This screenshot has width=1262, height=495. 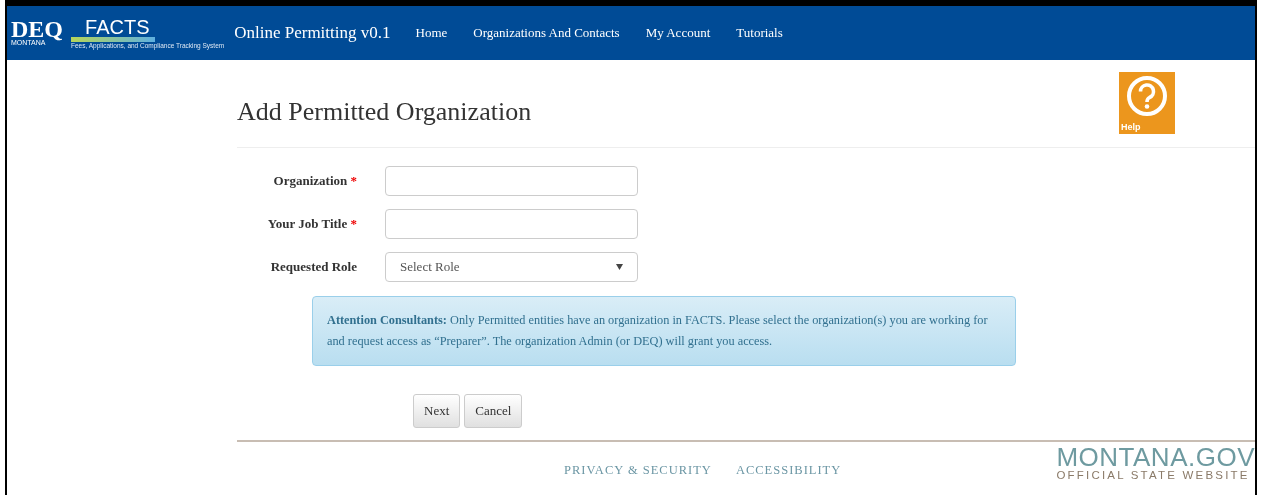 I want to click on field-label: Your Job Title, so click(x=307, y=224).